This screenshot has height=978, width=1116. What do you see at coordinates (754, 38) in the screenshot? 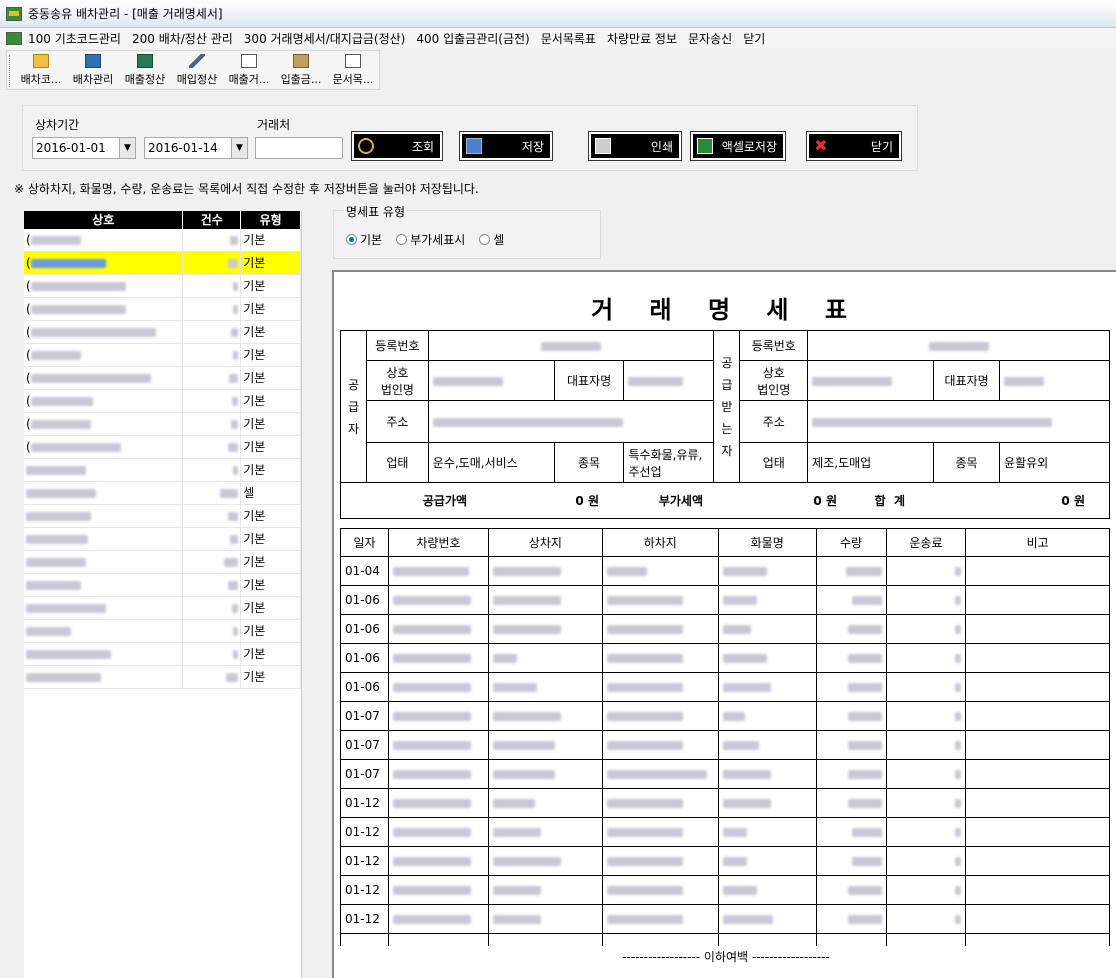
I see `menu-close: 닫기` at bounding box center [754, 38].